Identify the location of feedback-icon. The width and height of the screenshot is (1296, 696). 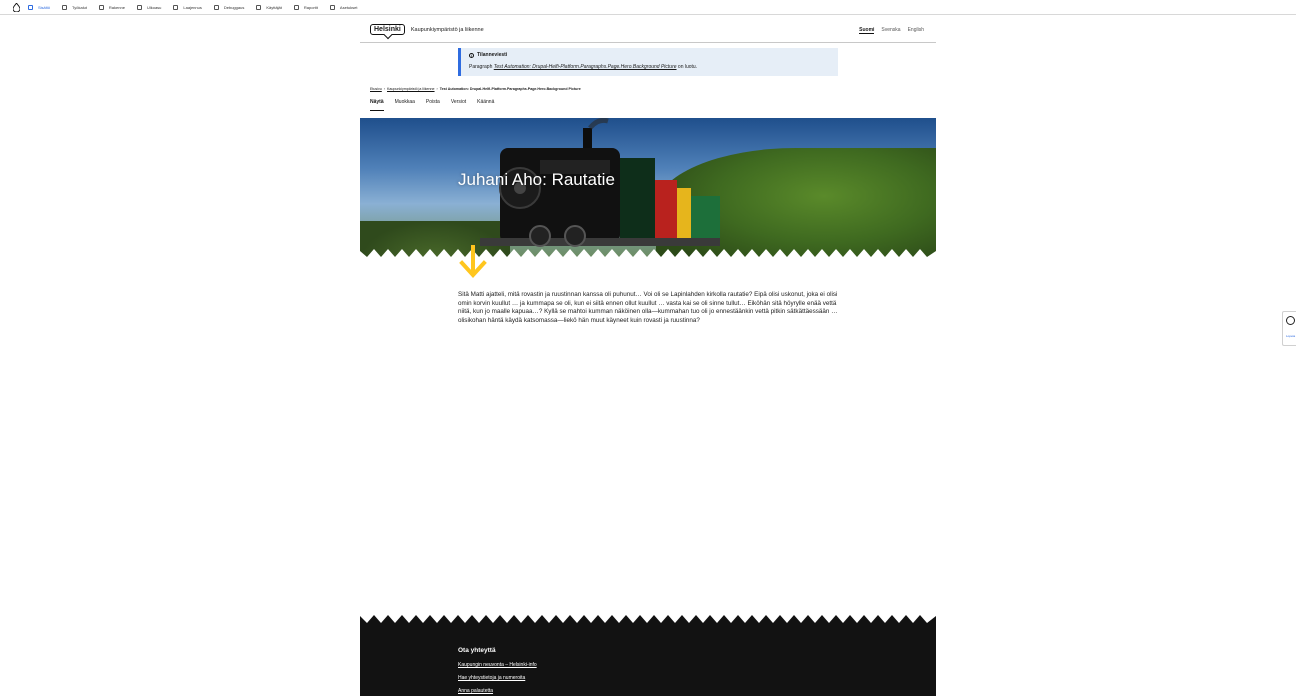
(1290, 320).